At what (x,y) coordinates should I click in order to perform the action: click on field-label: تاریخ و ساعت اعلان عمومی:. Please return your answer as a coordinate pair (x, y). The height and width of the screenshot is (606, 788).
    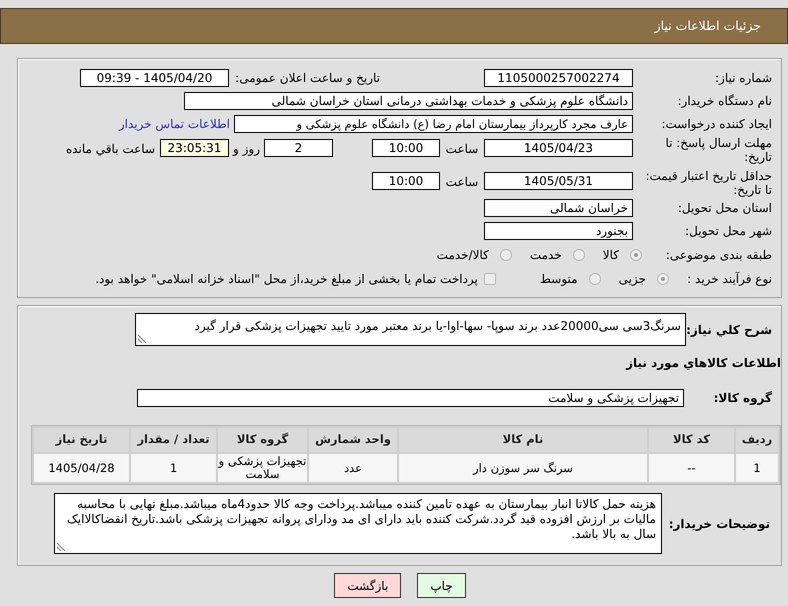
    Looking at the image, I should click on (307, 78).